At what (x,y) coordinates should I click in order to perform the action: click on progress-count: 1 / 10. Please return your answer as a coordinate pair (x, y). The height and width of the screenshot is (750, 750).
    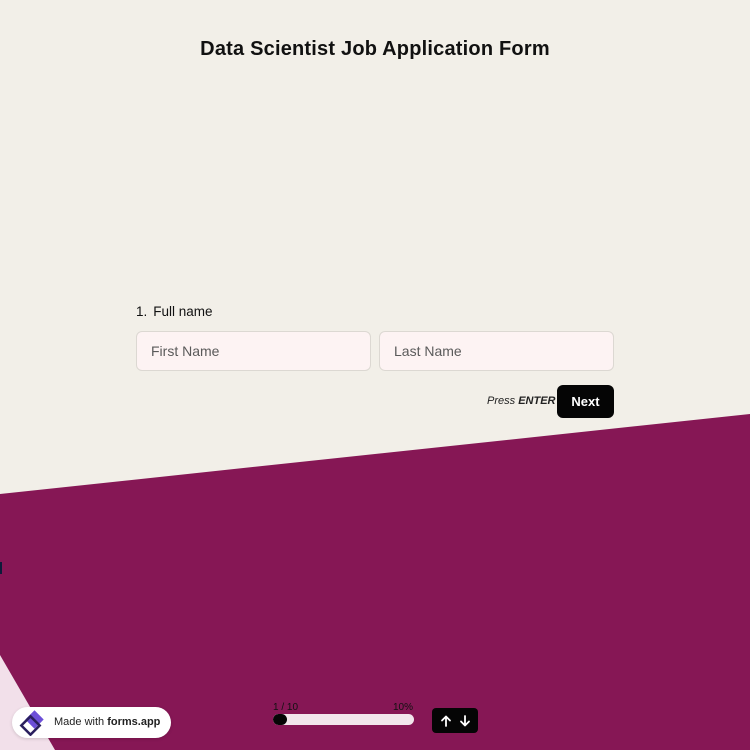
    Looking at the image, I should click on (286, 707).